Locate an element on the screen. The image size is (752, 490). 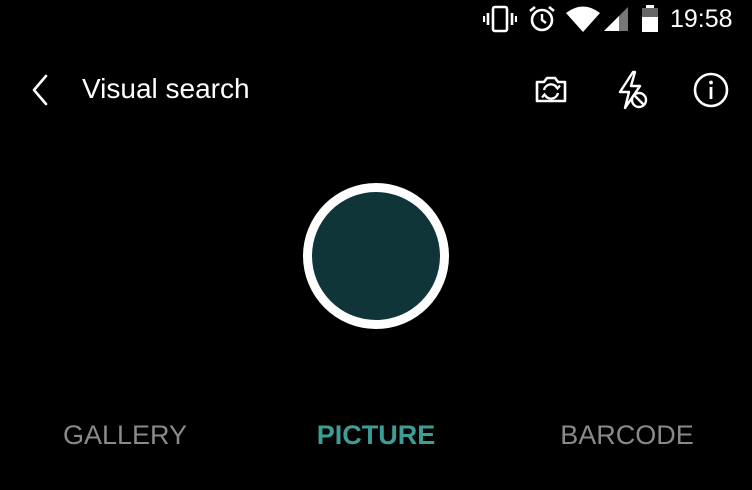
vibrate-icon is located at coordinates (500, 19).